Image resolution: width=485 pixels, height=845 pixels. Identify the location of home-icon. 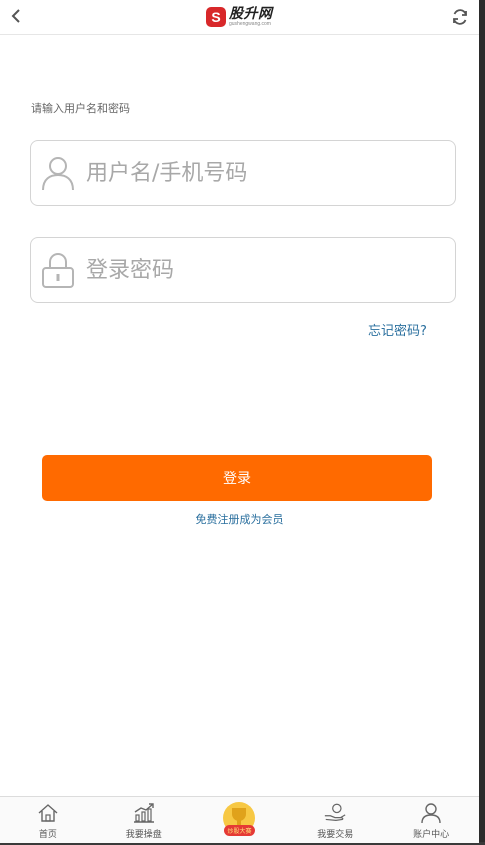
(48, 813).